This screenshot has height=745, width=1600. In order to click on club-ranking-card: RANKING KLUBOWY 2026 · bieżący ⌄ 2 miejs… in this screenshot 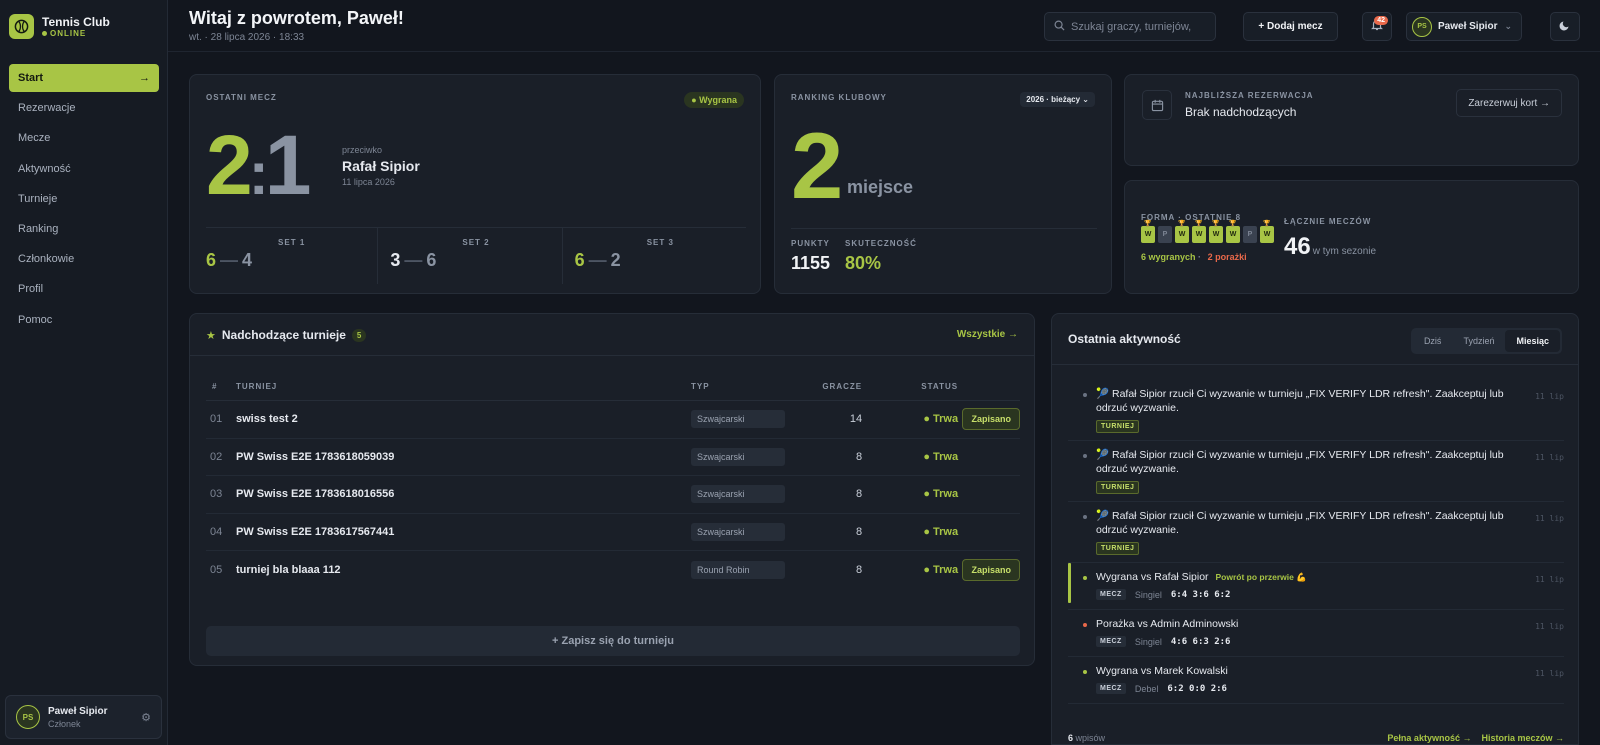, I will do `click(943, 184)`.